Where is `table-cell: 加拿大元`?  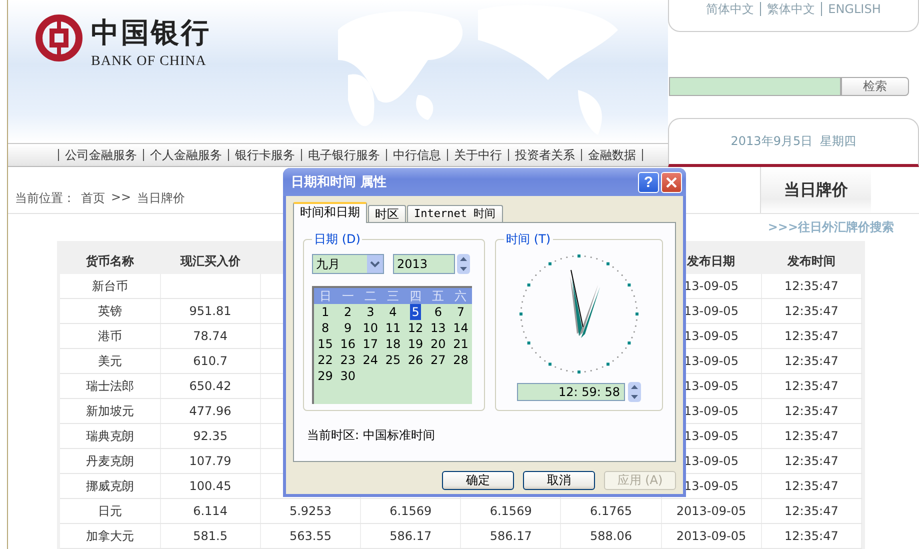 table-cell: 加拿大元 is located at coordinates (110, 536).